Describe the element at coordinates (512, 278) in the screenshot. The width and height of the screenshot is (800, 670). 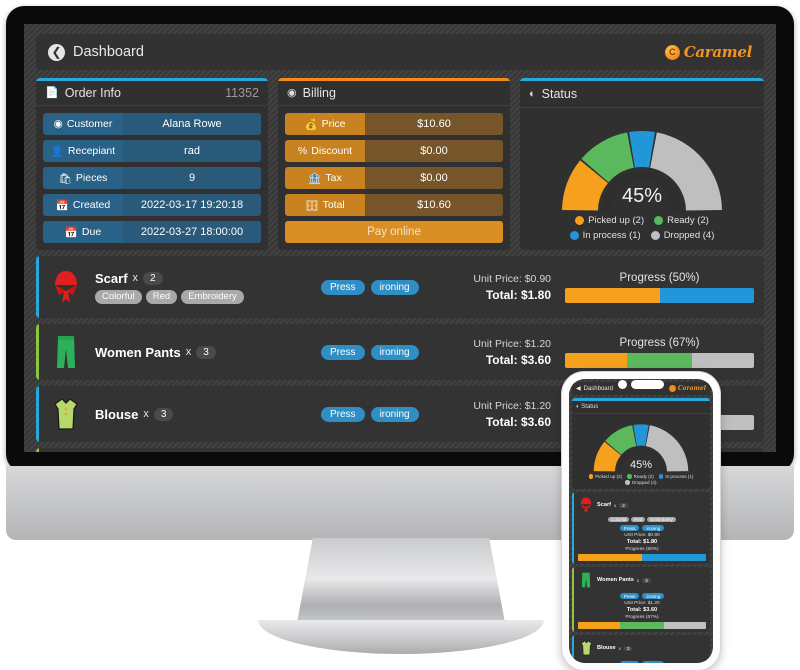
I see `item-unit-price: Unit Price: $0.90` at that location.